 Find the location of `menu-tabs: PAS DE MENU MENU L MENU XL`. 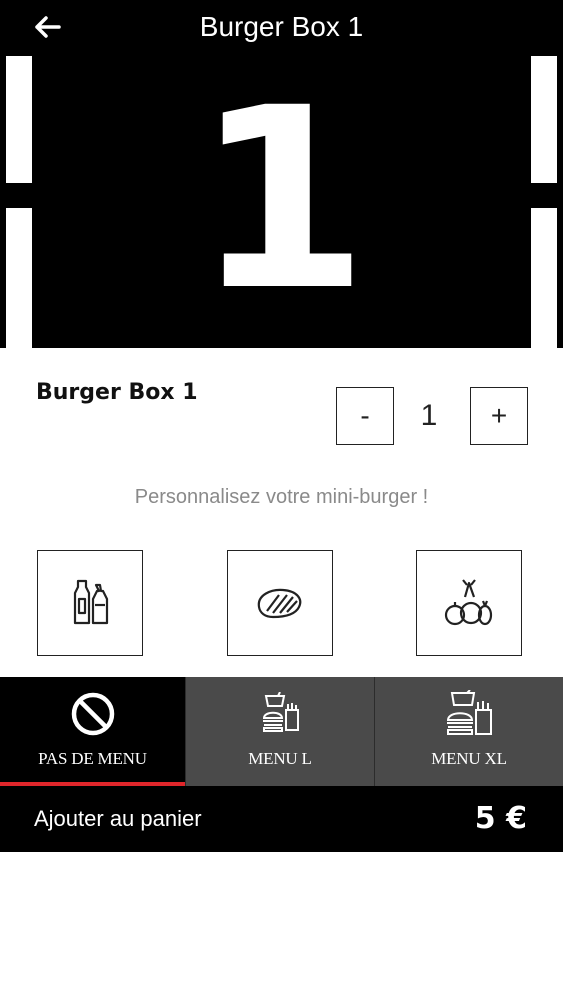

menu-tabs: PAS DE MENU MENU L MENU XL is located at coordinates (281, 731).